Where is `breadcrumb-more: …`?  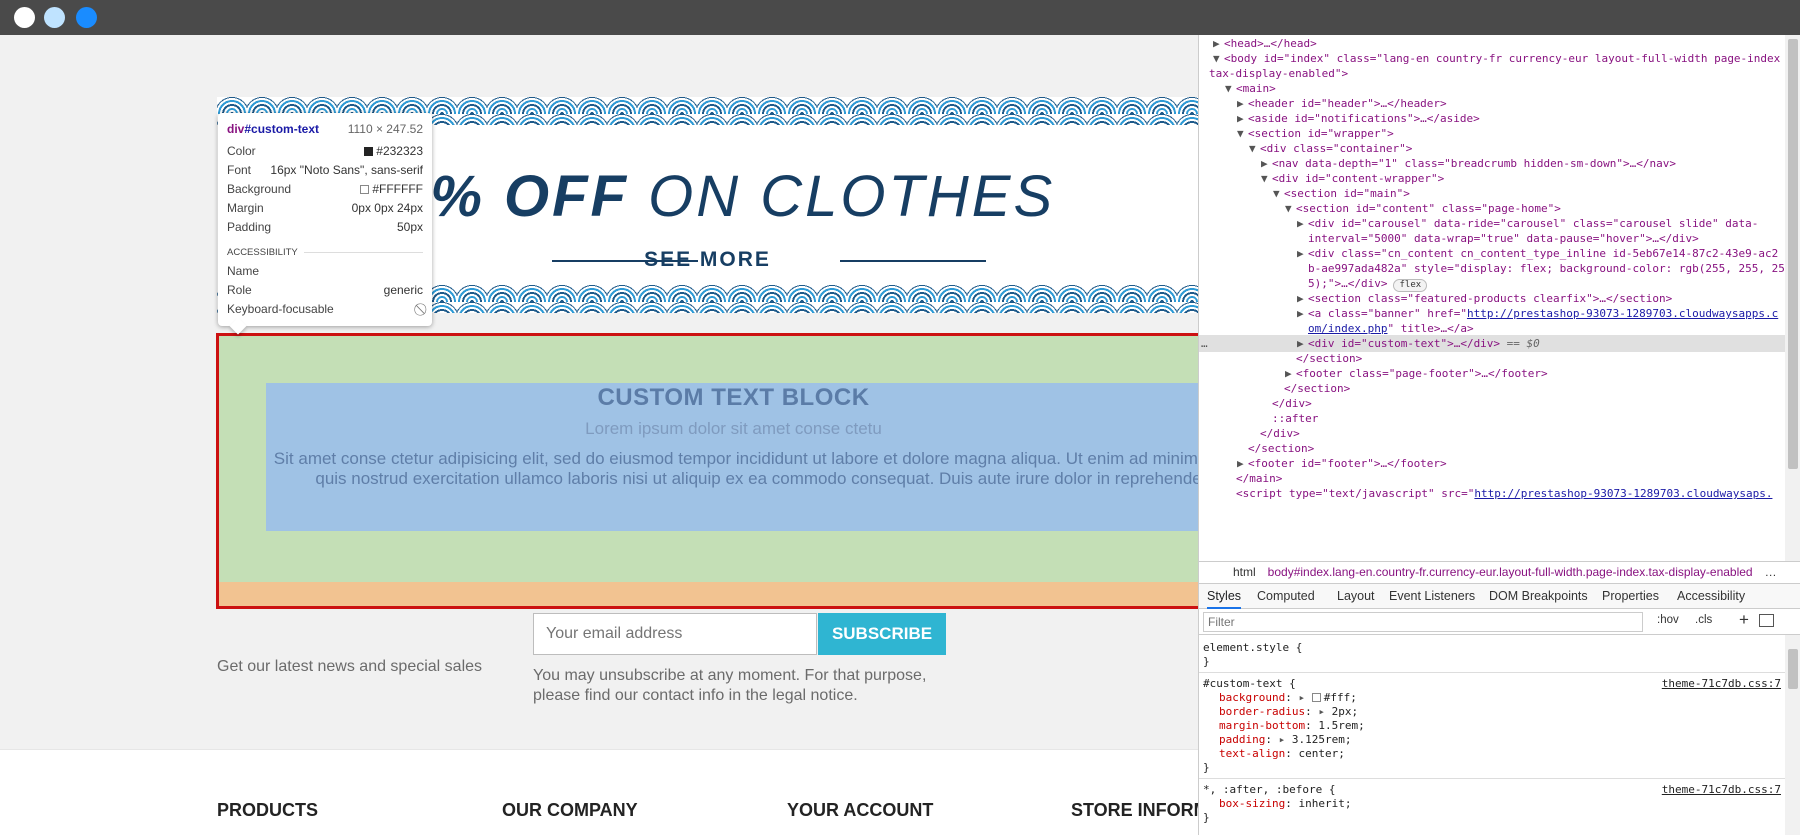 breadcrumb-more: … is located at coordinates (1771, 572).